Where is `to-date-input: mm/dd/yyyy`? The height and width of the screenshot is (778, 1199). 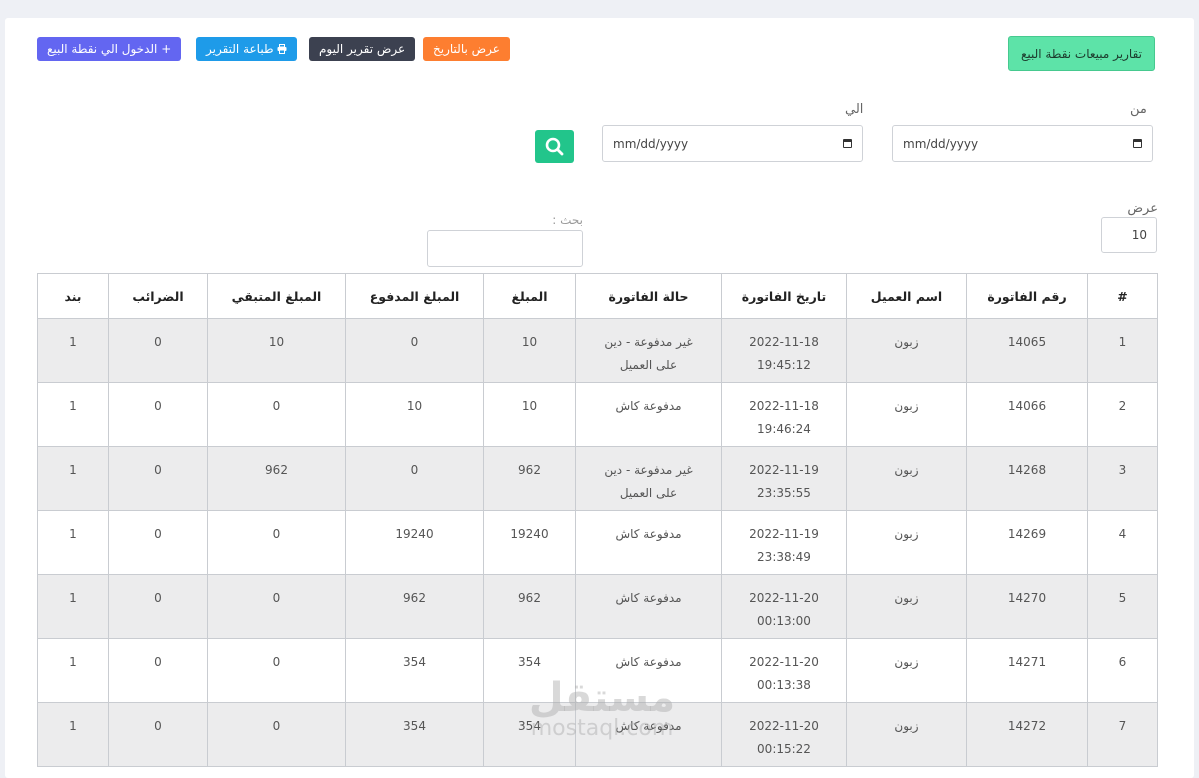 to-date-input: mm/dd/yyyy is located at coordinates (732, 143).